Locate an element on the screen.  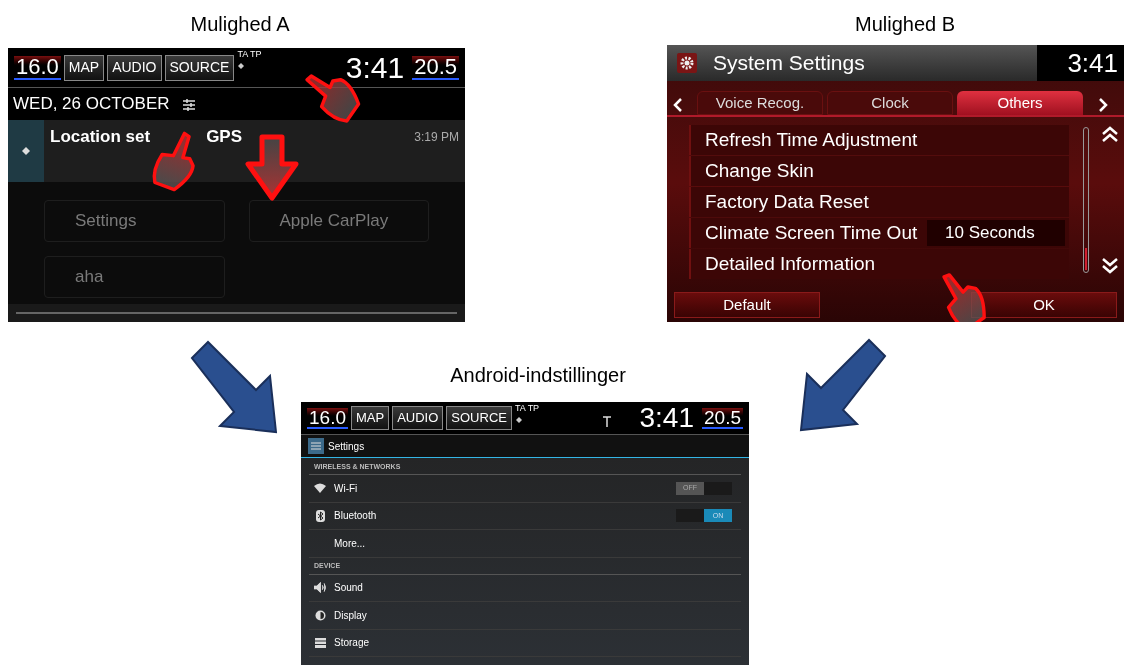
tab: Voice Recog. is located at coordinates (760, 103).